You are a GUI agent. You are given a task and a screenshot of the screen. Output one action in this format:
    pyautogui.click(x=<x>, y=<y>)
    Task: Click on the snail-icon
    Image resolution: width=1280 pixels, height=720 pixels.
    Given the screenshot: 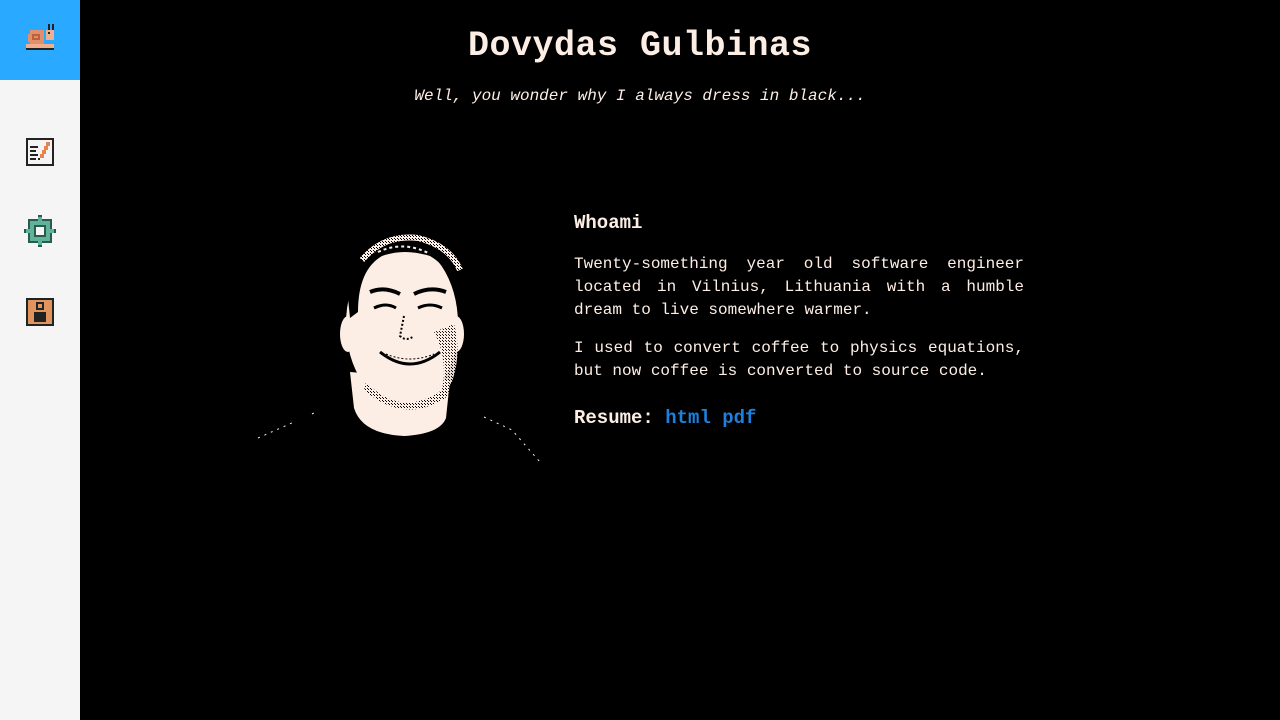 What is the action you would take?
    pyautogui.click(x=40, y=40)
    